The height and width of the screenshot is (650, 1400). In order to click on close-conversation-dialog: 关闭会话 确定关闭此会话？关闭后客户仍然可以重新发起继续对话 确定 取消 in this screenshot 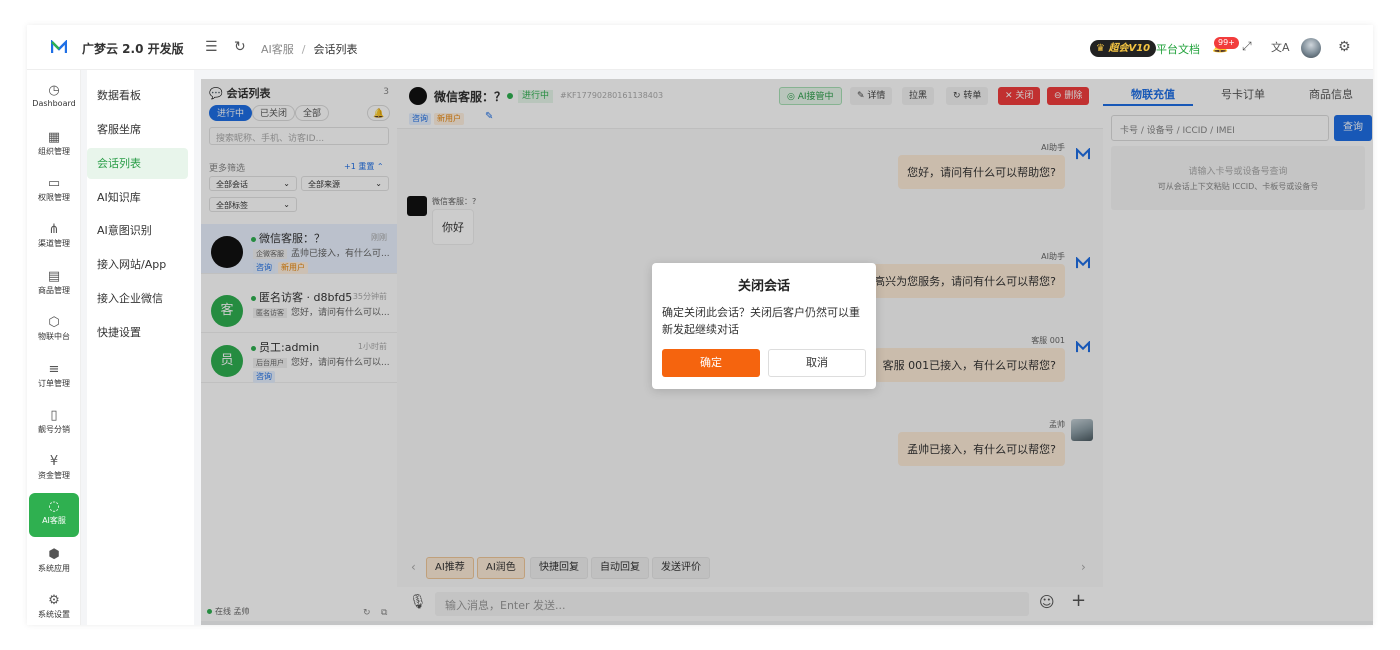, I will do `click(764, 326)`.